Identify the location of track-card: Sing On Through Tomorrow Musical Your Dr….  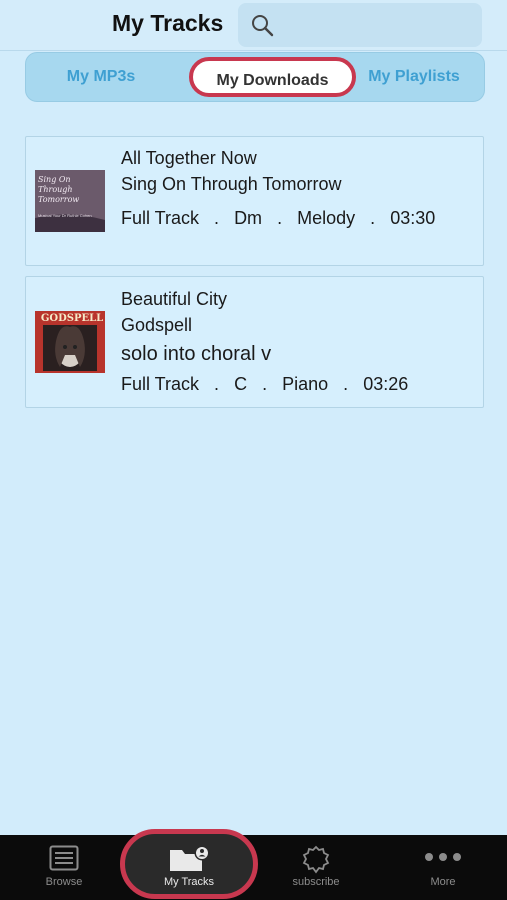
(254, 201).